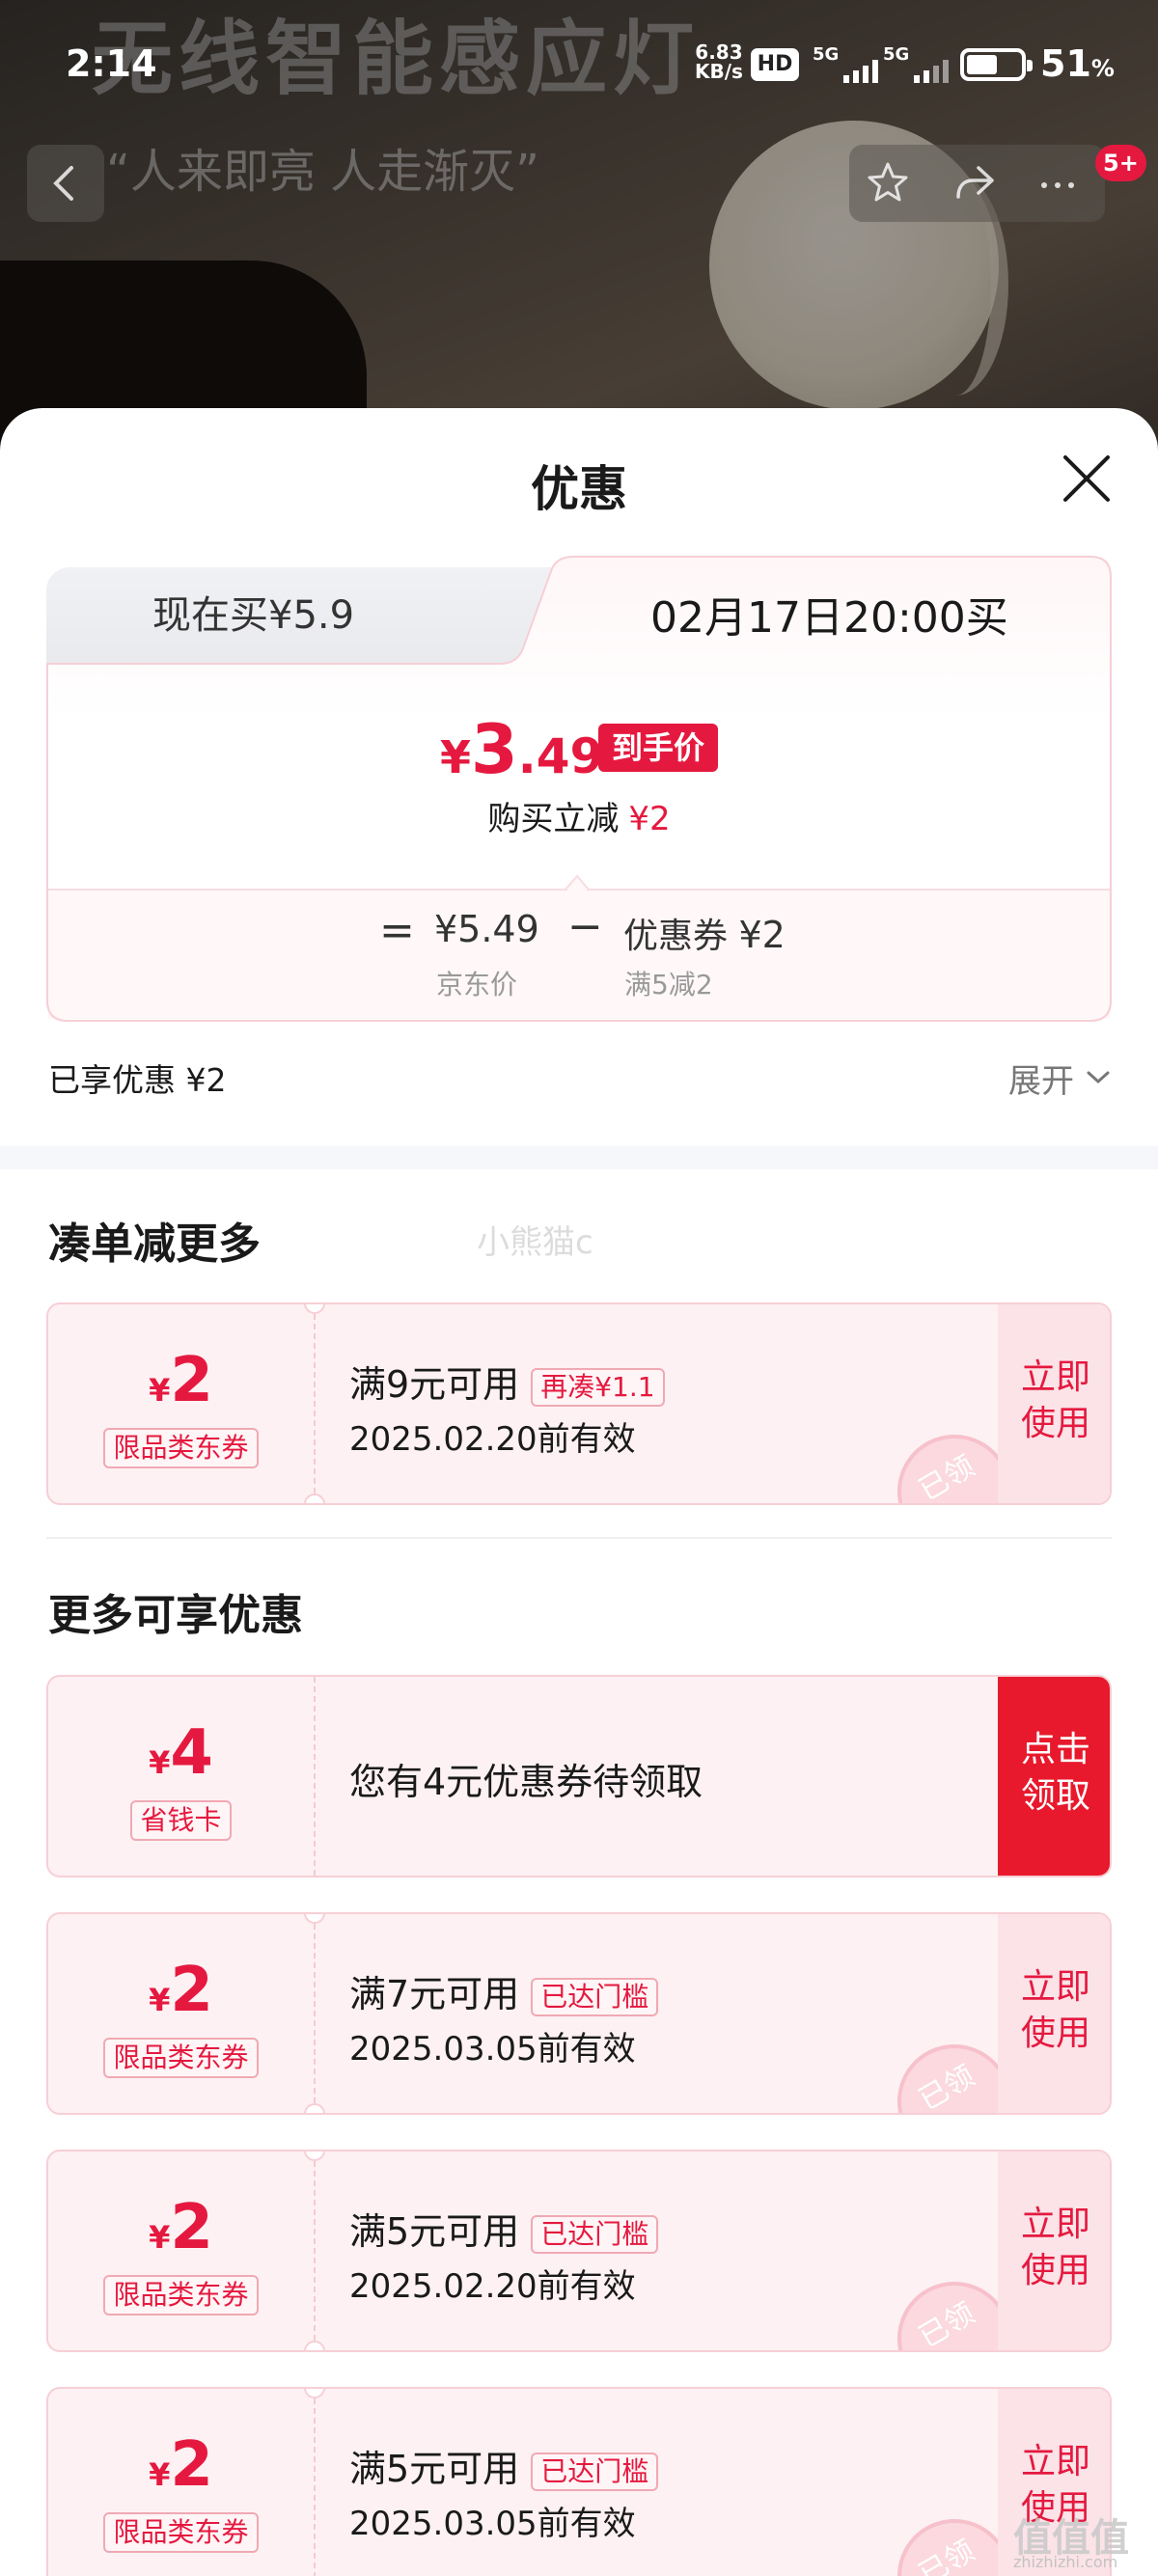 The width and height of the screenshot is (1158, 2576). Describe the element at coordinates (535, 1242) in the screenshot. I see `user-watermark: 小熊猫c` at that location.